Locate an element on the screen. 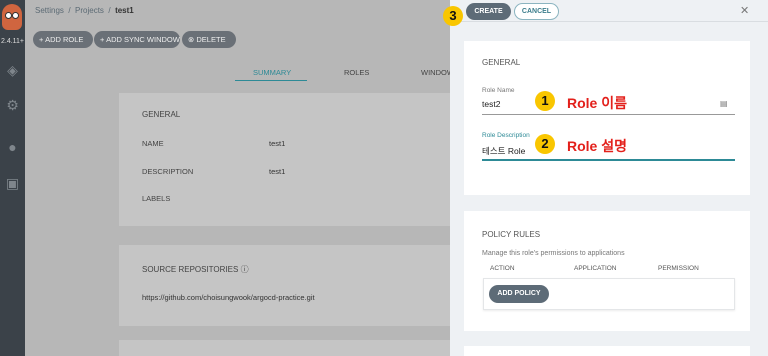 The height and width of the screenshot is (356, 768). delete-button: ⊗ DELETE is located at coordinates (209, 39).